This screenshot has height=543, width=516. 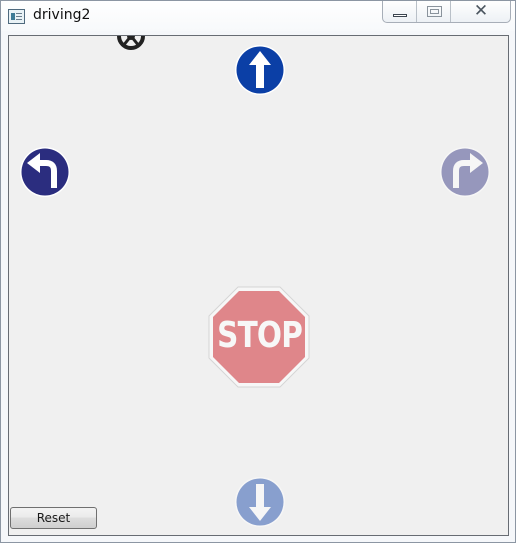 I want to click on turn-right-icon, so click(x=465, y=172).